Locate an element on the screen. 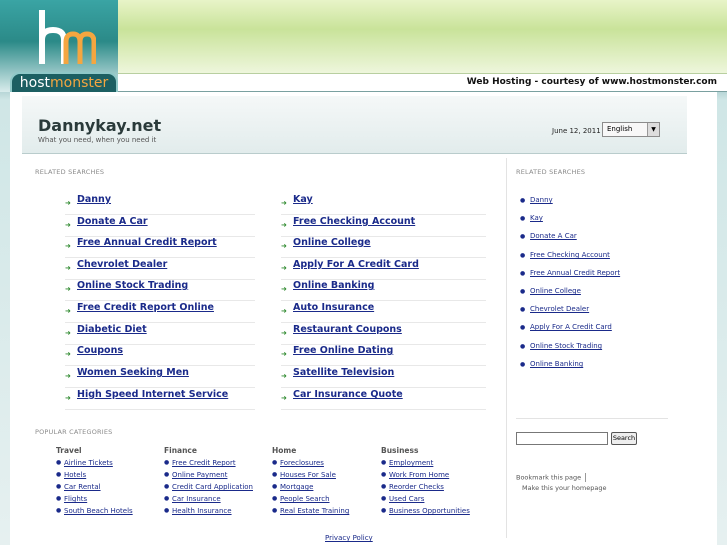  category-link-text: Health Insurance is located at coordinates (202, 511).